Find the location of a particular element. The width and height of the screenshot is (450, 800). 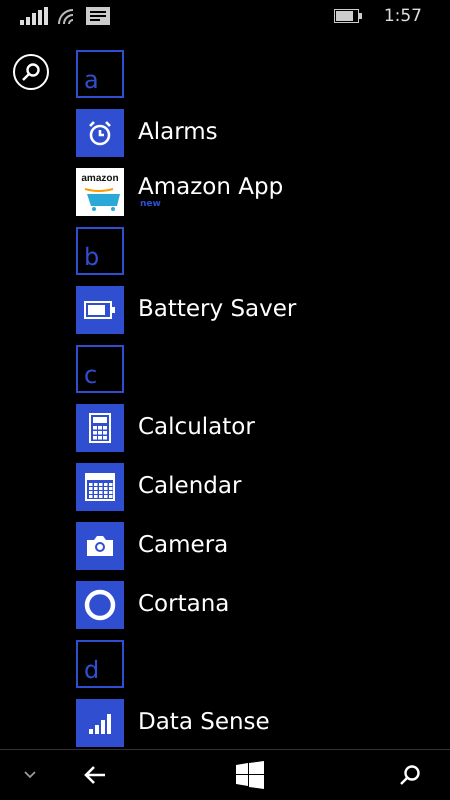

app-name: Data Sense is located at coordinates (204, 723).